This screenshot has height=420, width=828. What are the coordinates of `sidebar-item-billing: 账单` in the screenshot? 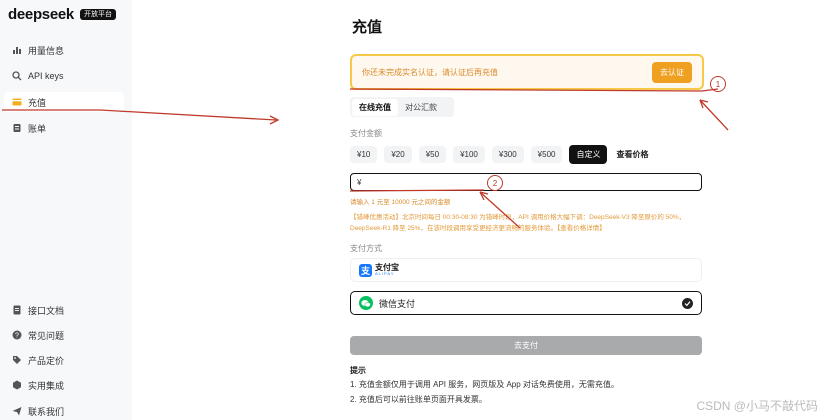 It's located at (64, 128).